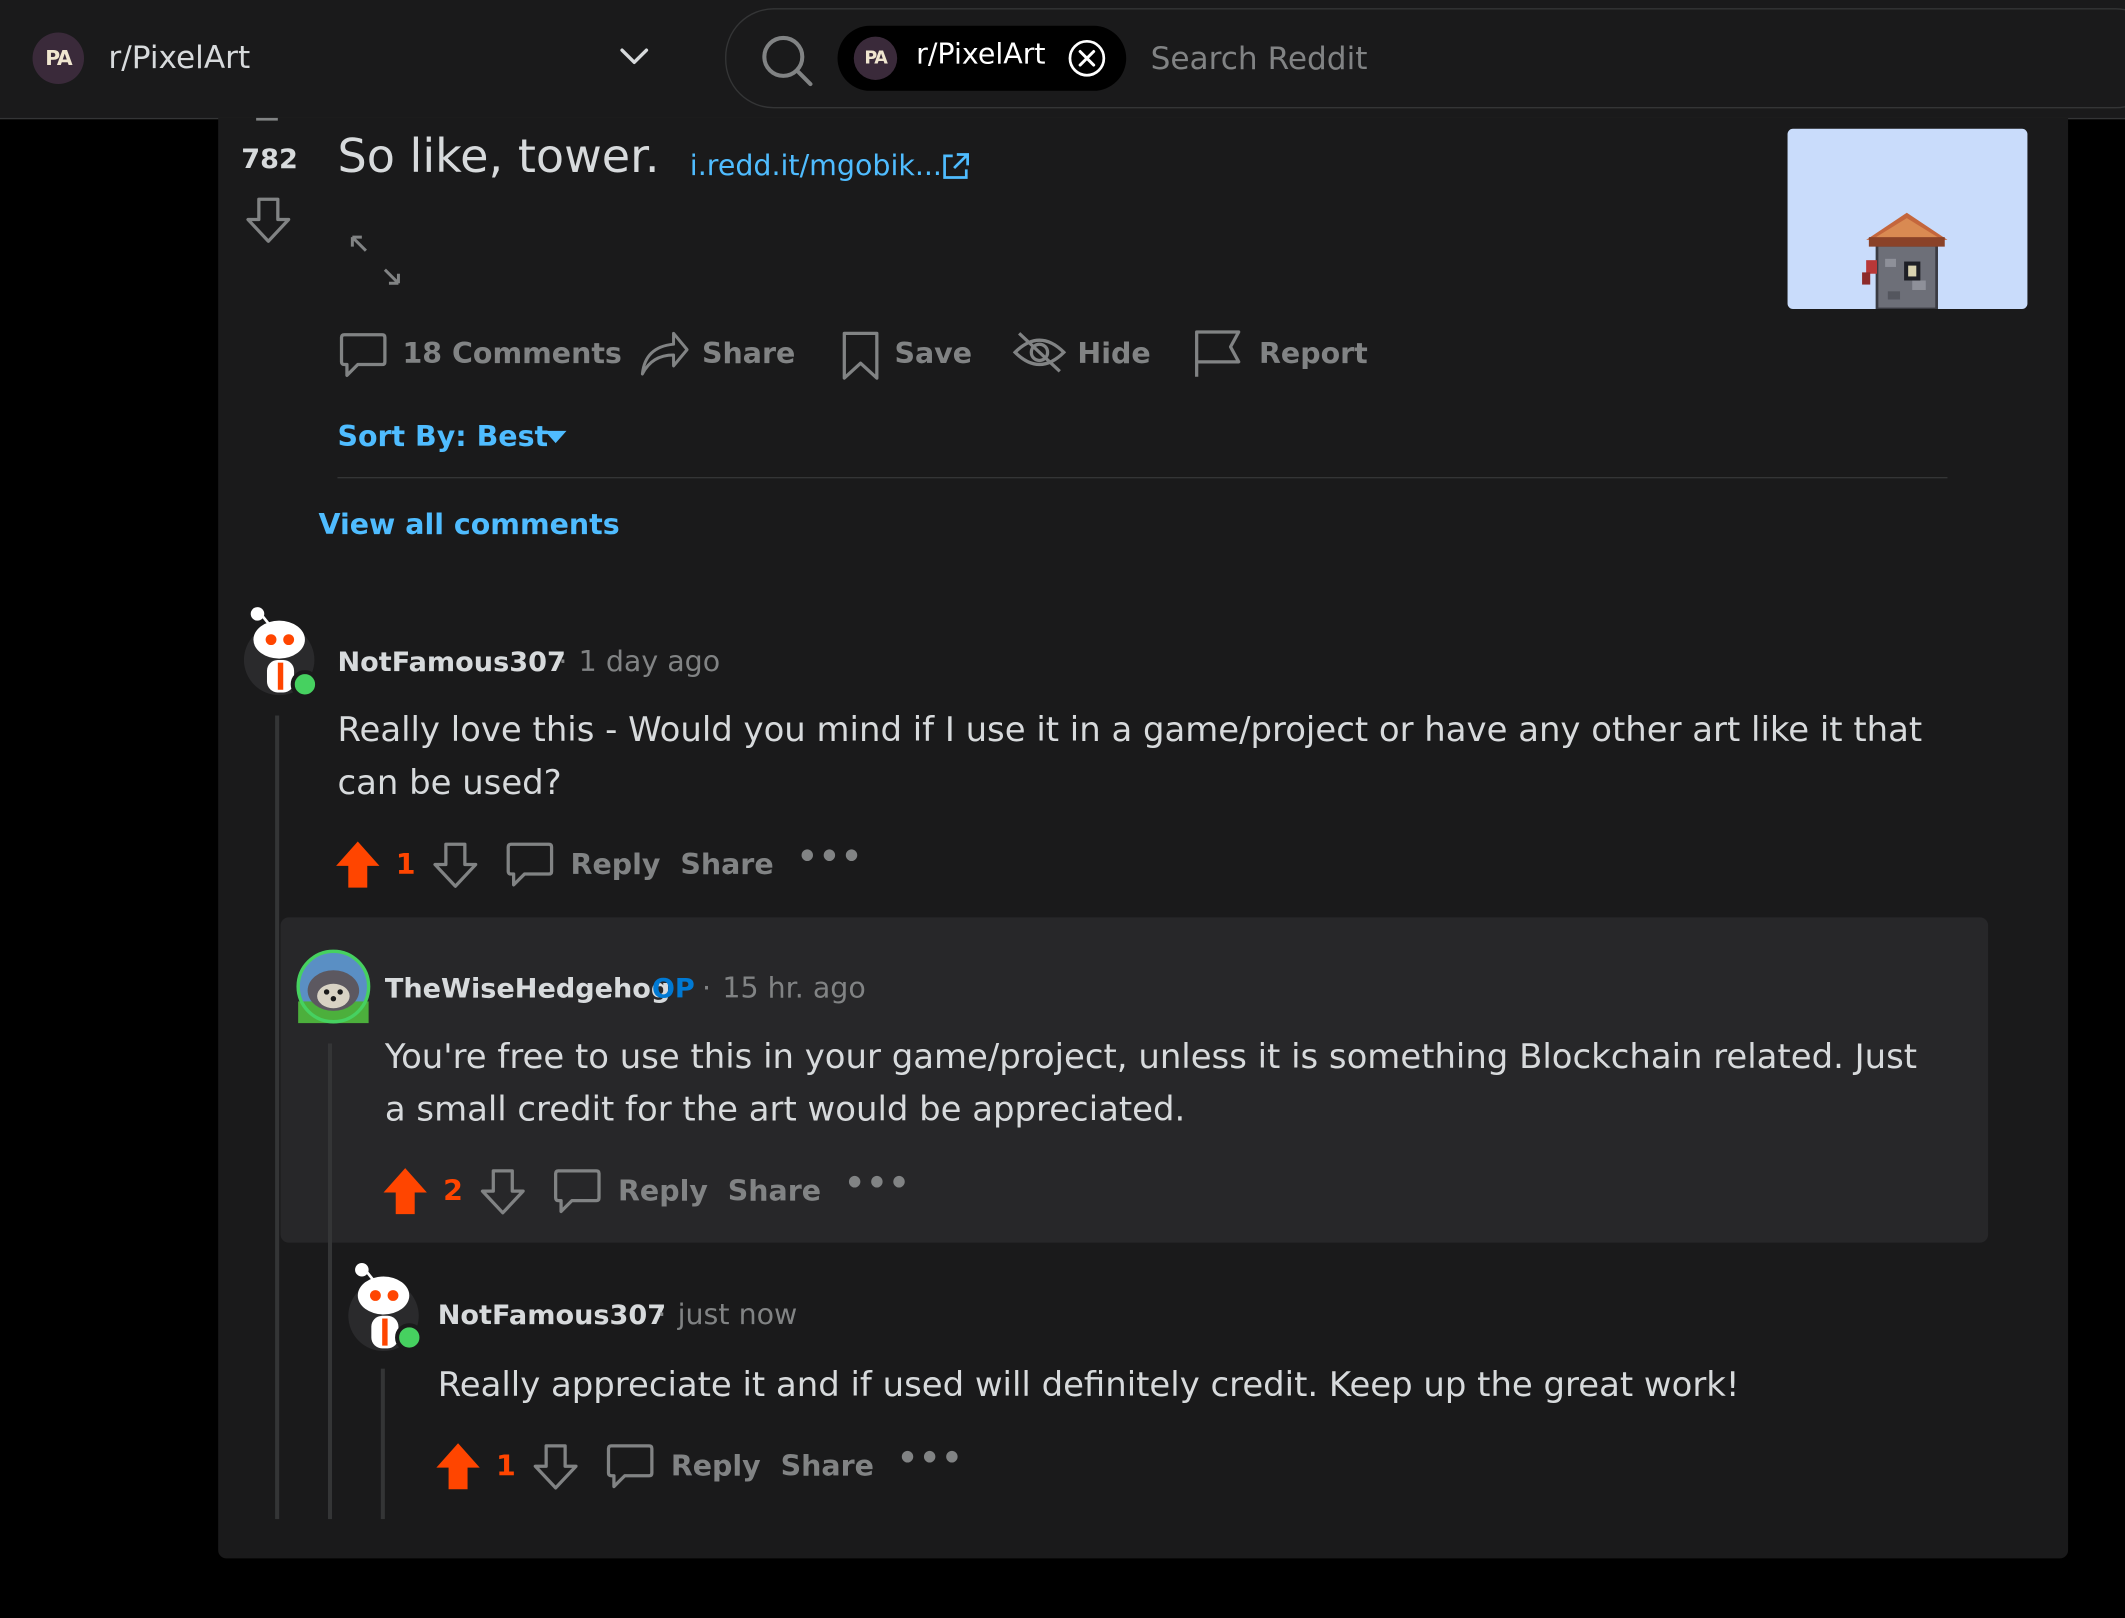  I want to click on comment-score: 2, so click(453, 1191).